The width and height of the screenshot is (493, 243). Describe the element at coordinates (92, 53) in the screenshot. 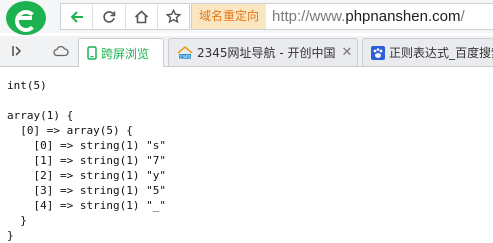

I see `phone-icon` at that location.